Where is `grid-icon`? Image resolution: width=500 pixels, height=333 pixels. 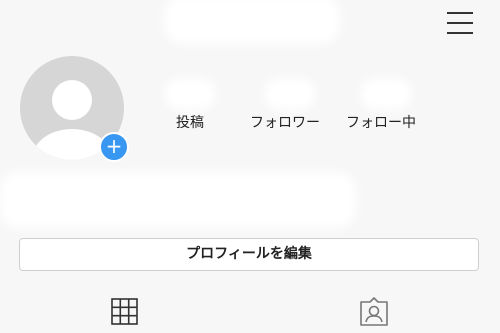
grid-icon is located at coordinates (125, 312).